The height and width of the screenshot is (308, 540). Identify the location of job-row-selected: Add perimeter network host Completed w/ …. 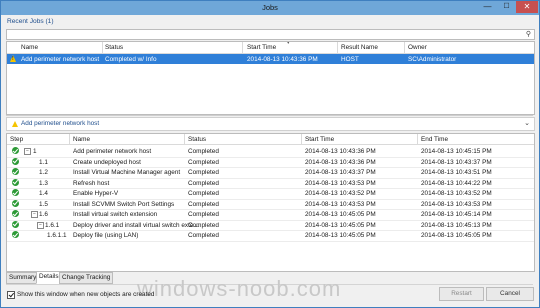
(270, 59).